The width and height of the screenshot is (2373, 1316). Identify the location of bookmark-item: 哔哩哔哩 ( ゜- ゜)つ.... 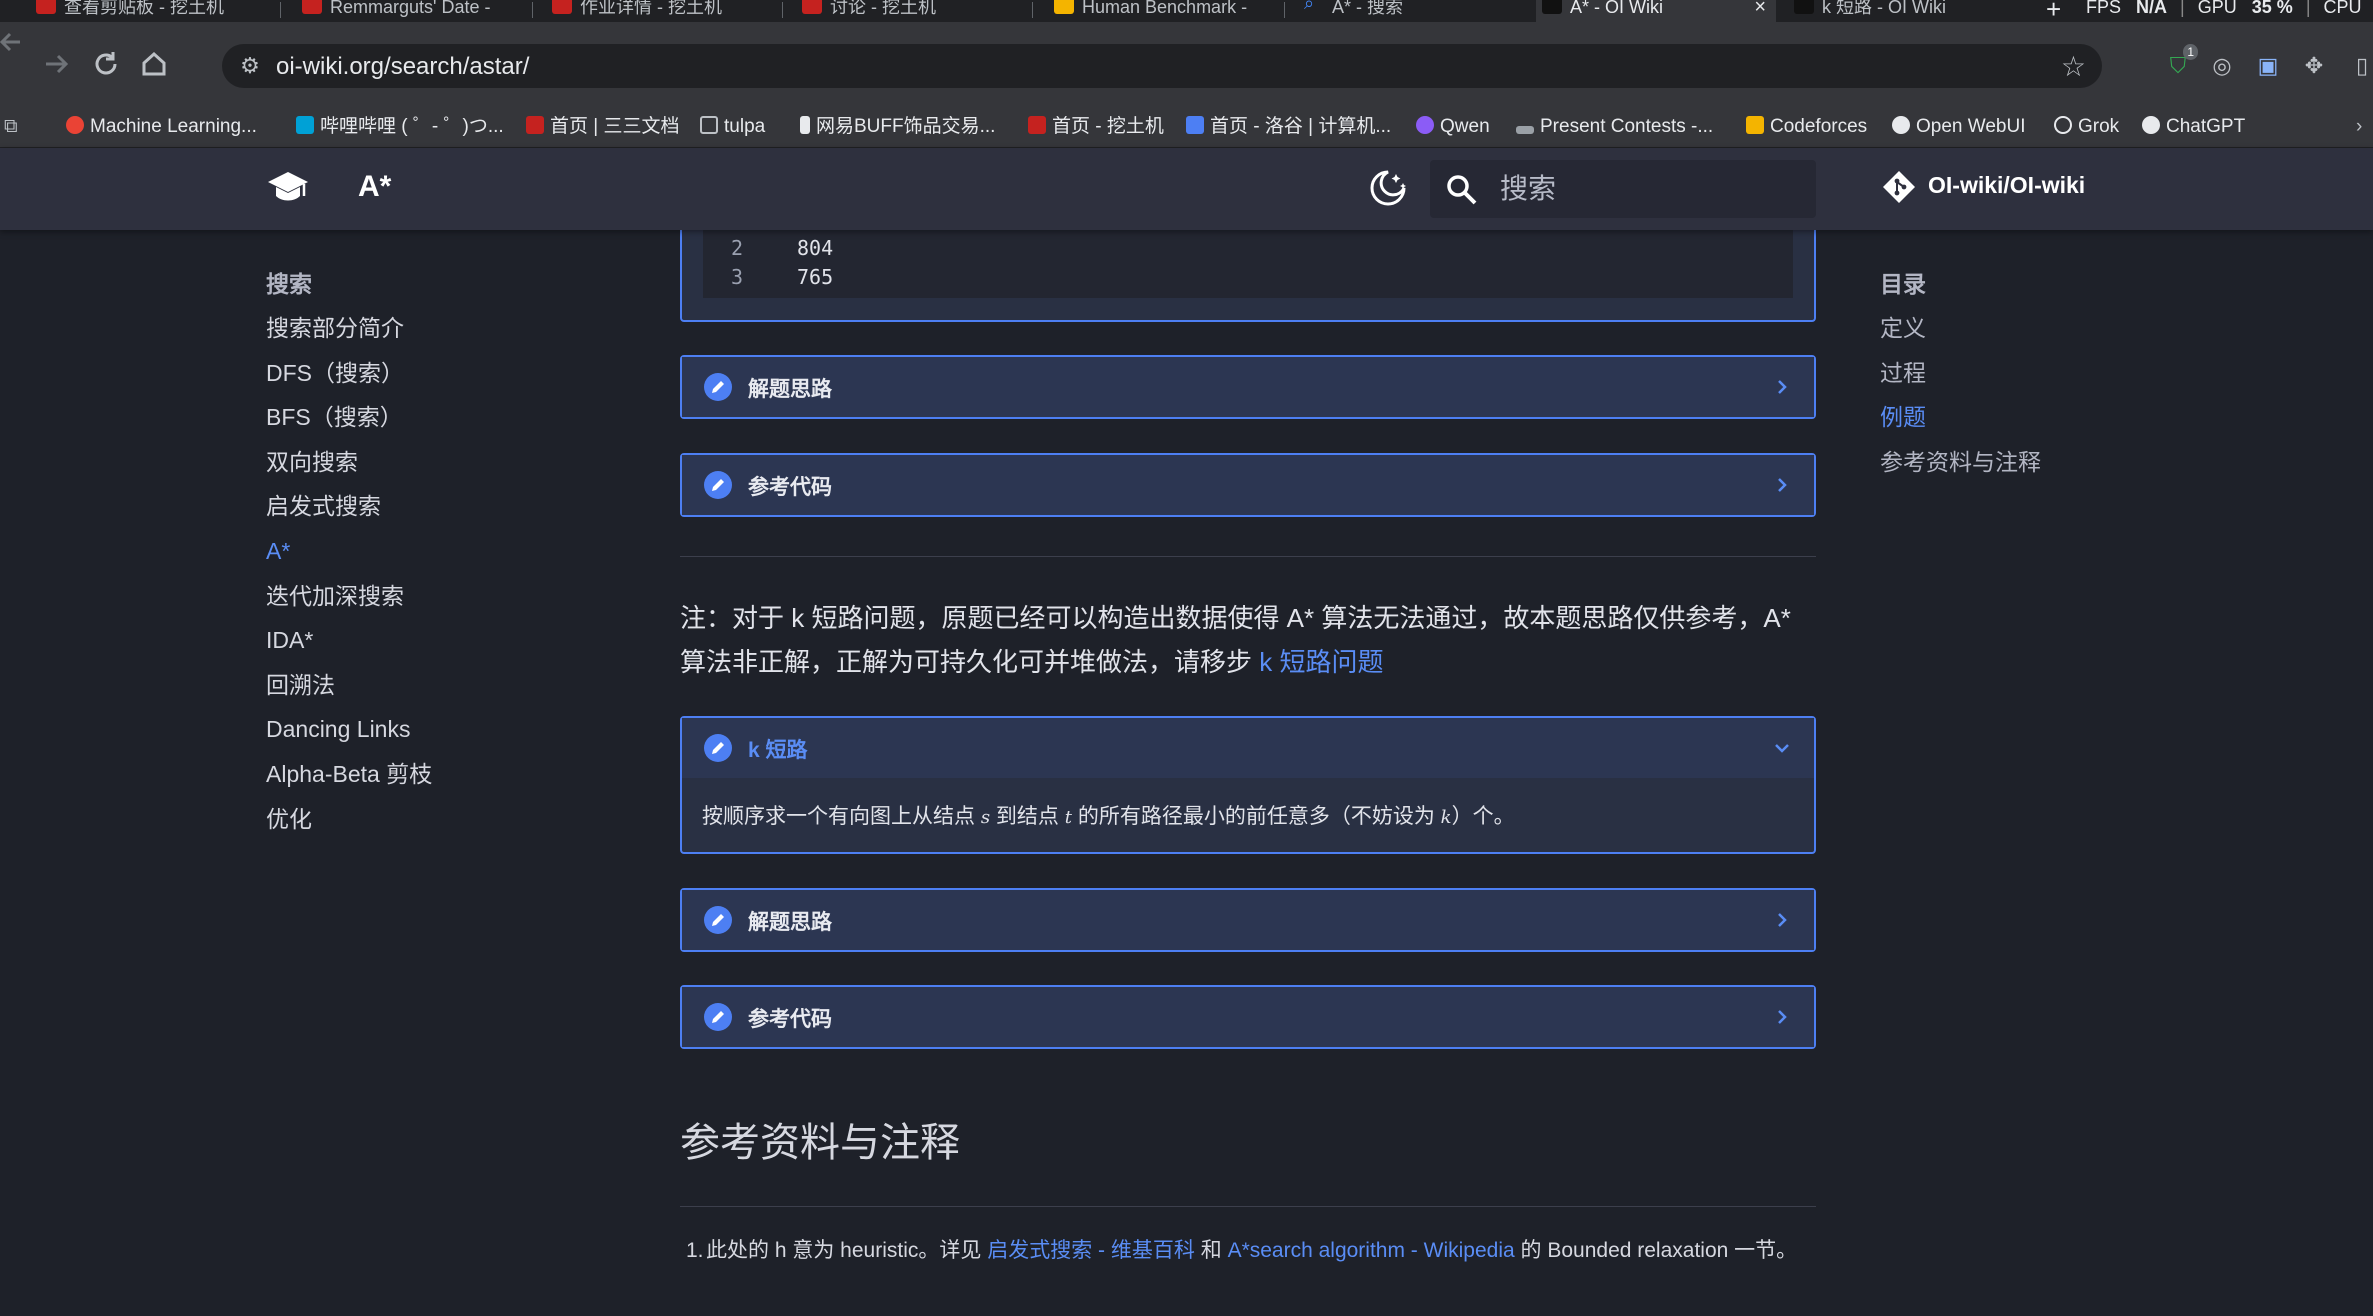
(400, 127).